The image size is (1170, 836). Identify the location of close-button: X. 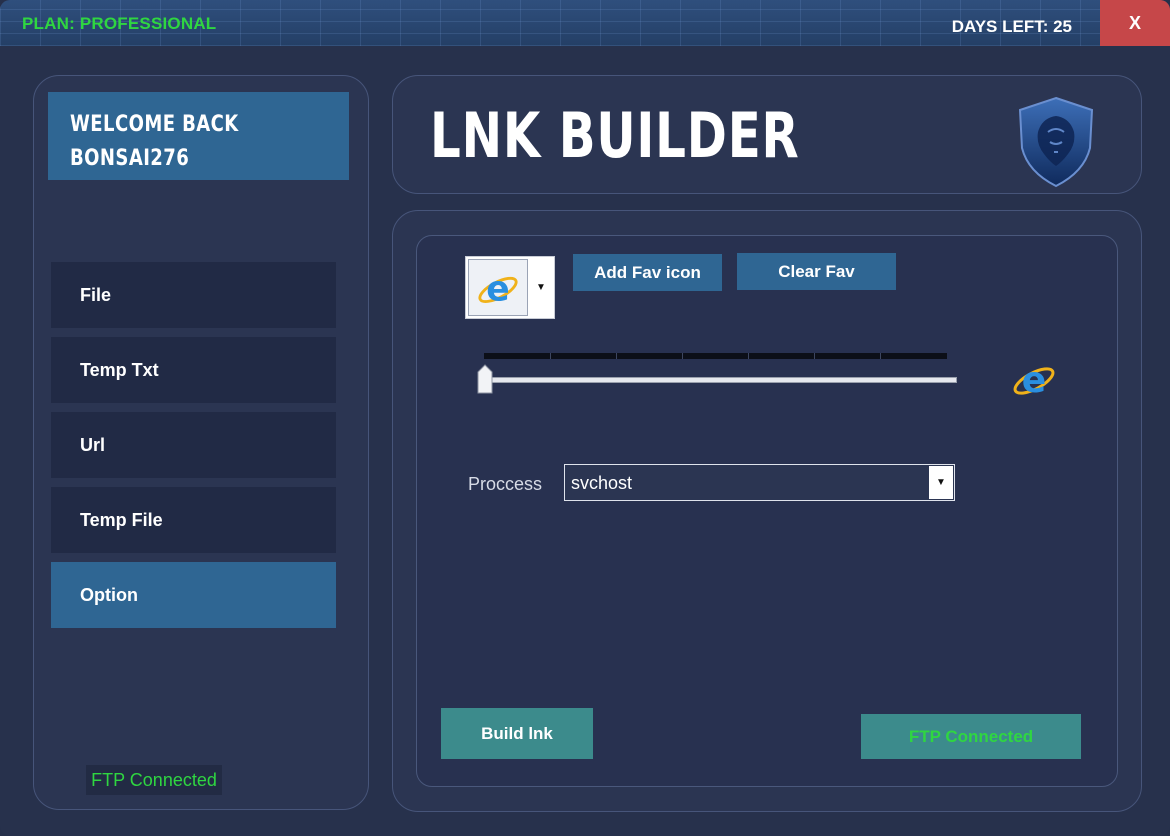
(1135, 23).